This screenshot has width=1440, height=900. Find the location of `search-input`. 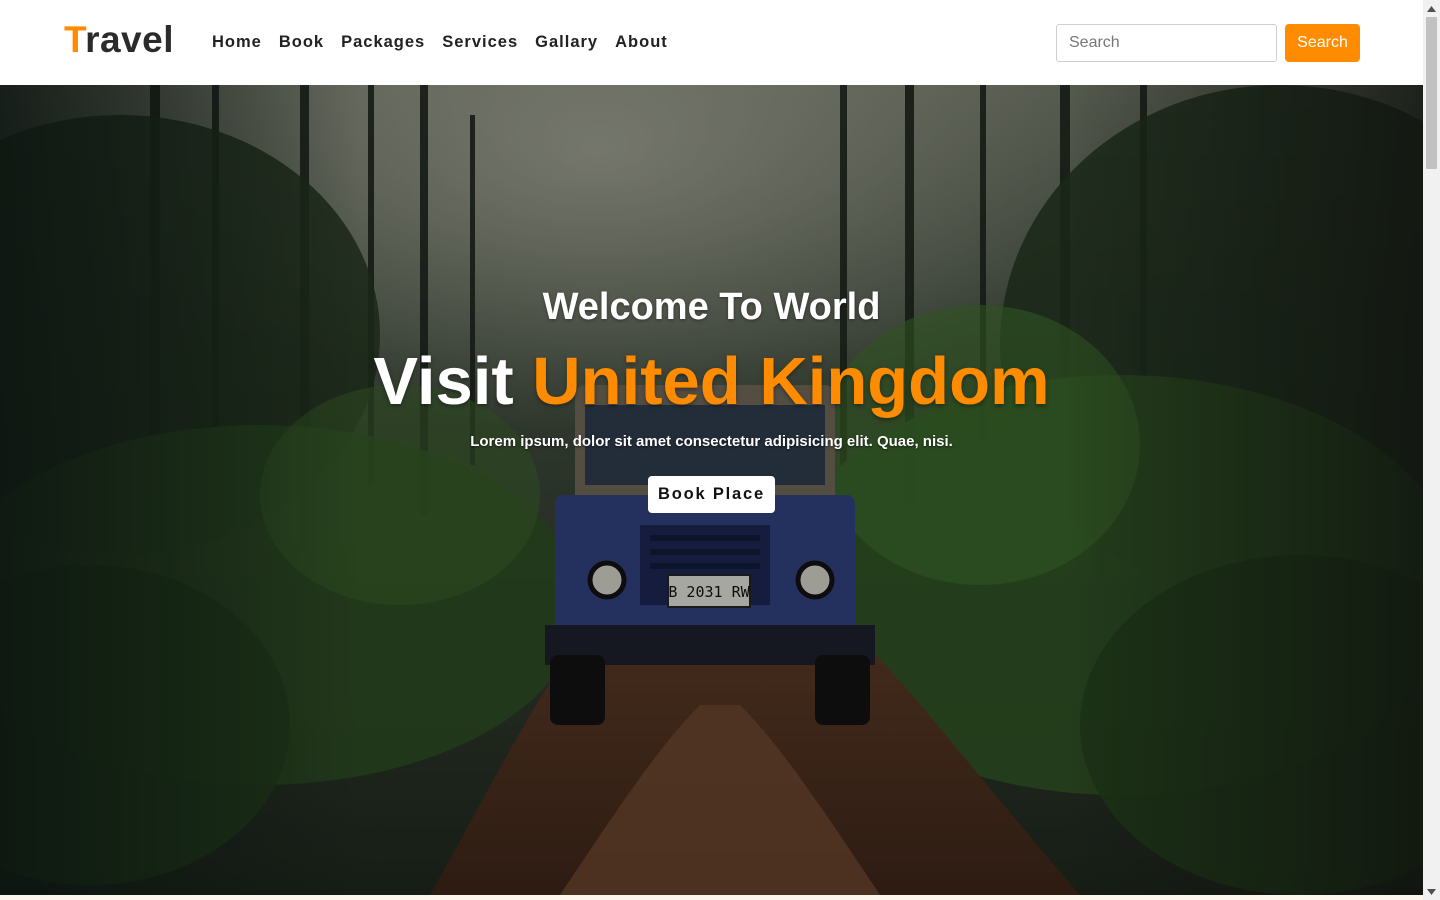

search-input is located at coordinates (1166, 43).